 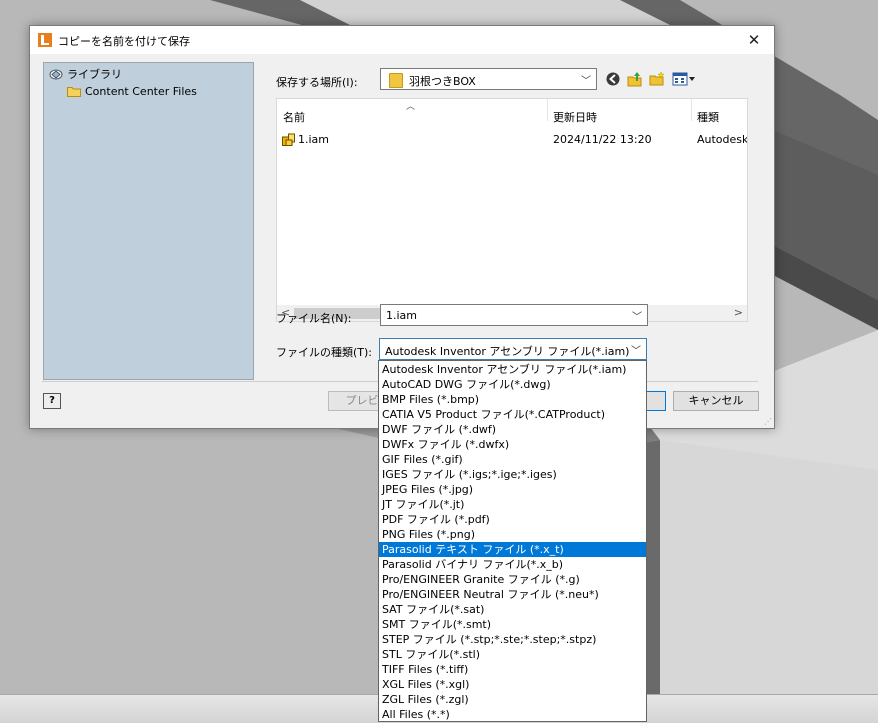 What do you see at coordinates (56, 74) in the screenshot?
I see `library-icon` at bounding box center [56, 74].